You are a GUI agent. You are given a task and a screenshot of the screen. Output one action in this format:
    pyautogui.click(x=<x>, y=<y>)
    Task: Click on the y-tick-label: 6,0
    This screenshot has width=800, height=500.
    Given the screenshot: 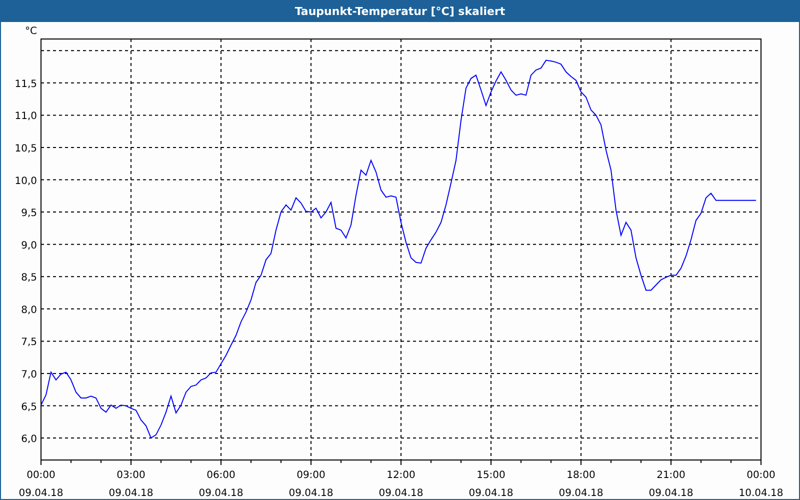 What is the action you would take?
    pyautogui.click(x=29, y=440)
    